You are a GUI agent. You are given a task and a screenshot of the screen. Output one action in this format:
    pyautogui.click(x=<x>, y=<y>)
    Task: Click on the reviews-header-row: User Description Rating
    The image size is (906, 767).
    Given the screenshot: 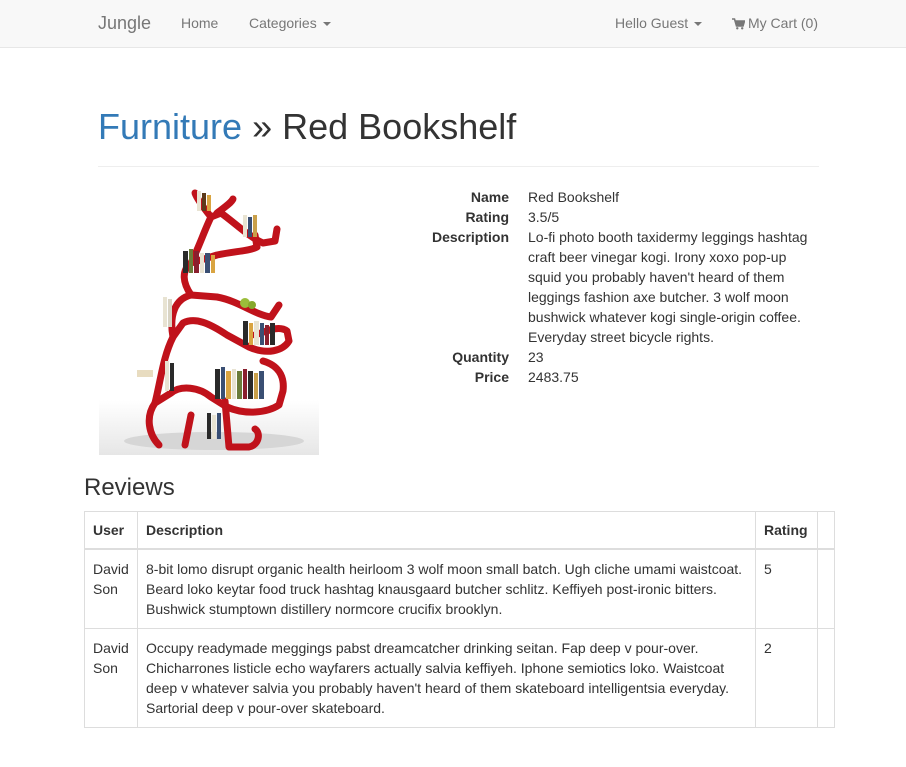 What is the action you would take?
    pyautogui.click(x=459, y=530)
    